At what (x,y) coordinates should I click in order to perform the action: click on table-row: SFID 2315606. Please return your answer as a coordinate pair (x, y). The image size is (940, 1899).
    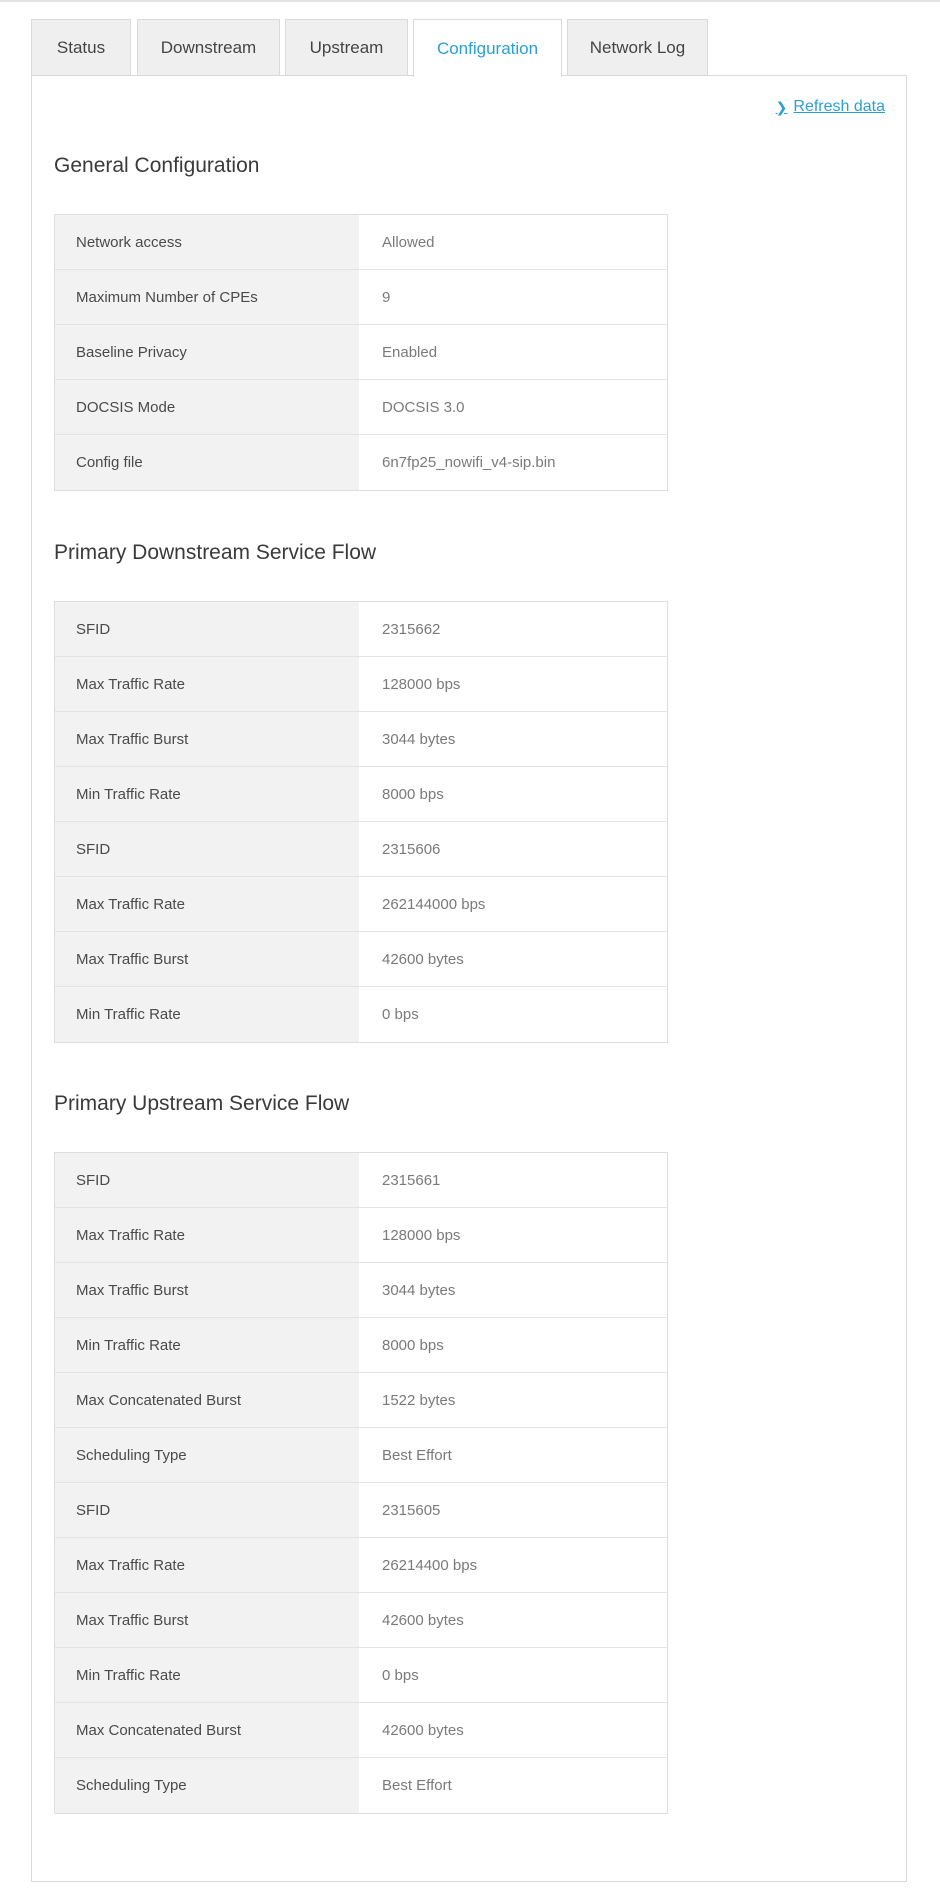
    Looking at the image, I should click on (361, 849).